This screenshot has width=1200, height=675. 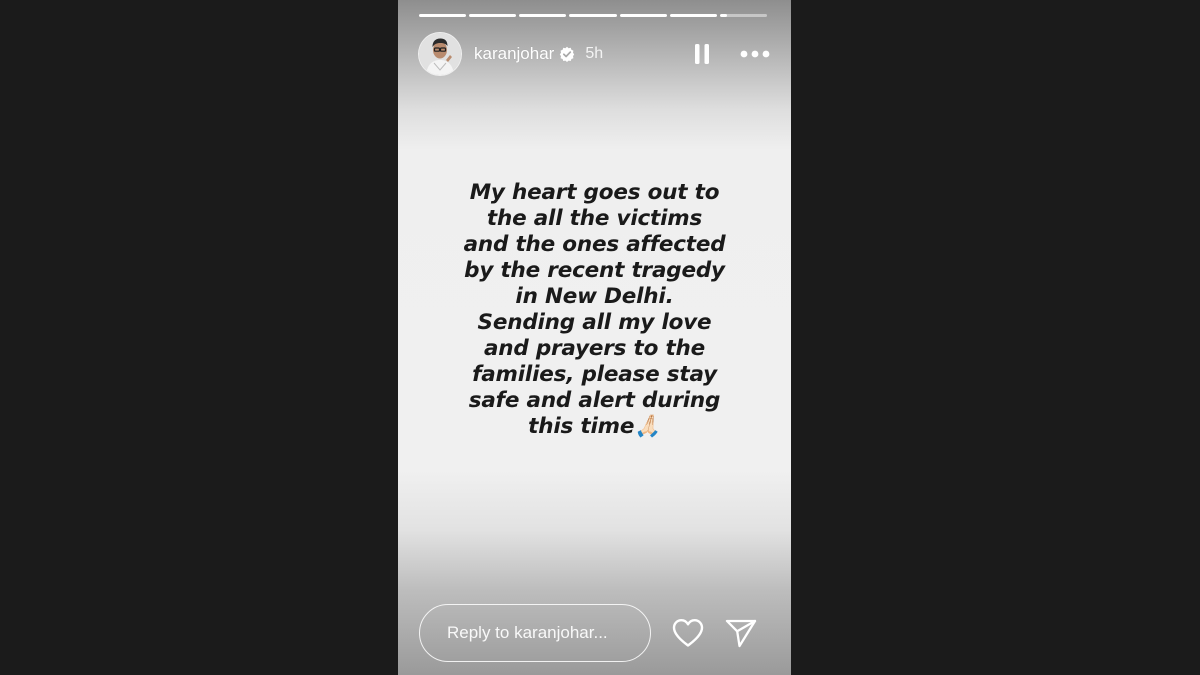 I want to click on send-icon, so click(x=741, y=633).